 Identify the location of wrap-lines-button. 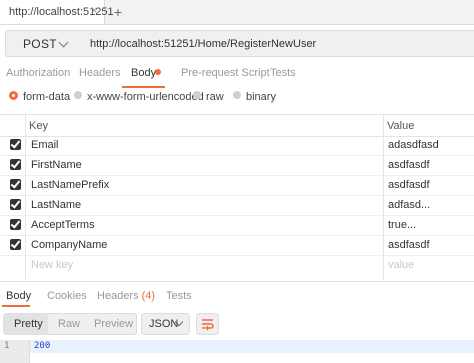
(207, 324).